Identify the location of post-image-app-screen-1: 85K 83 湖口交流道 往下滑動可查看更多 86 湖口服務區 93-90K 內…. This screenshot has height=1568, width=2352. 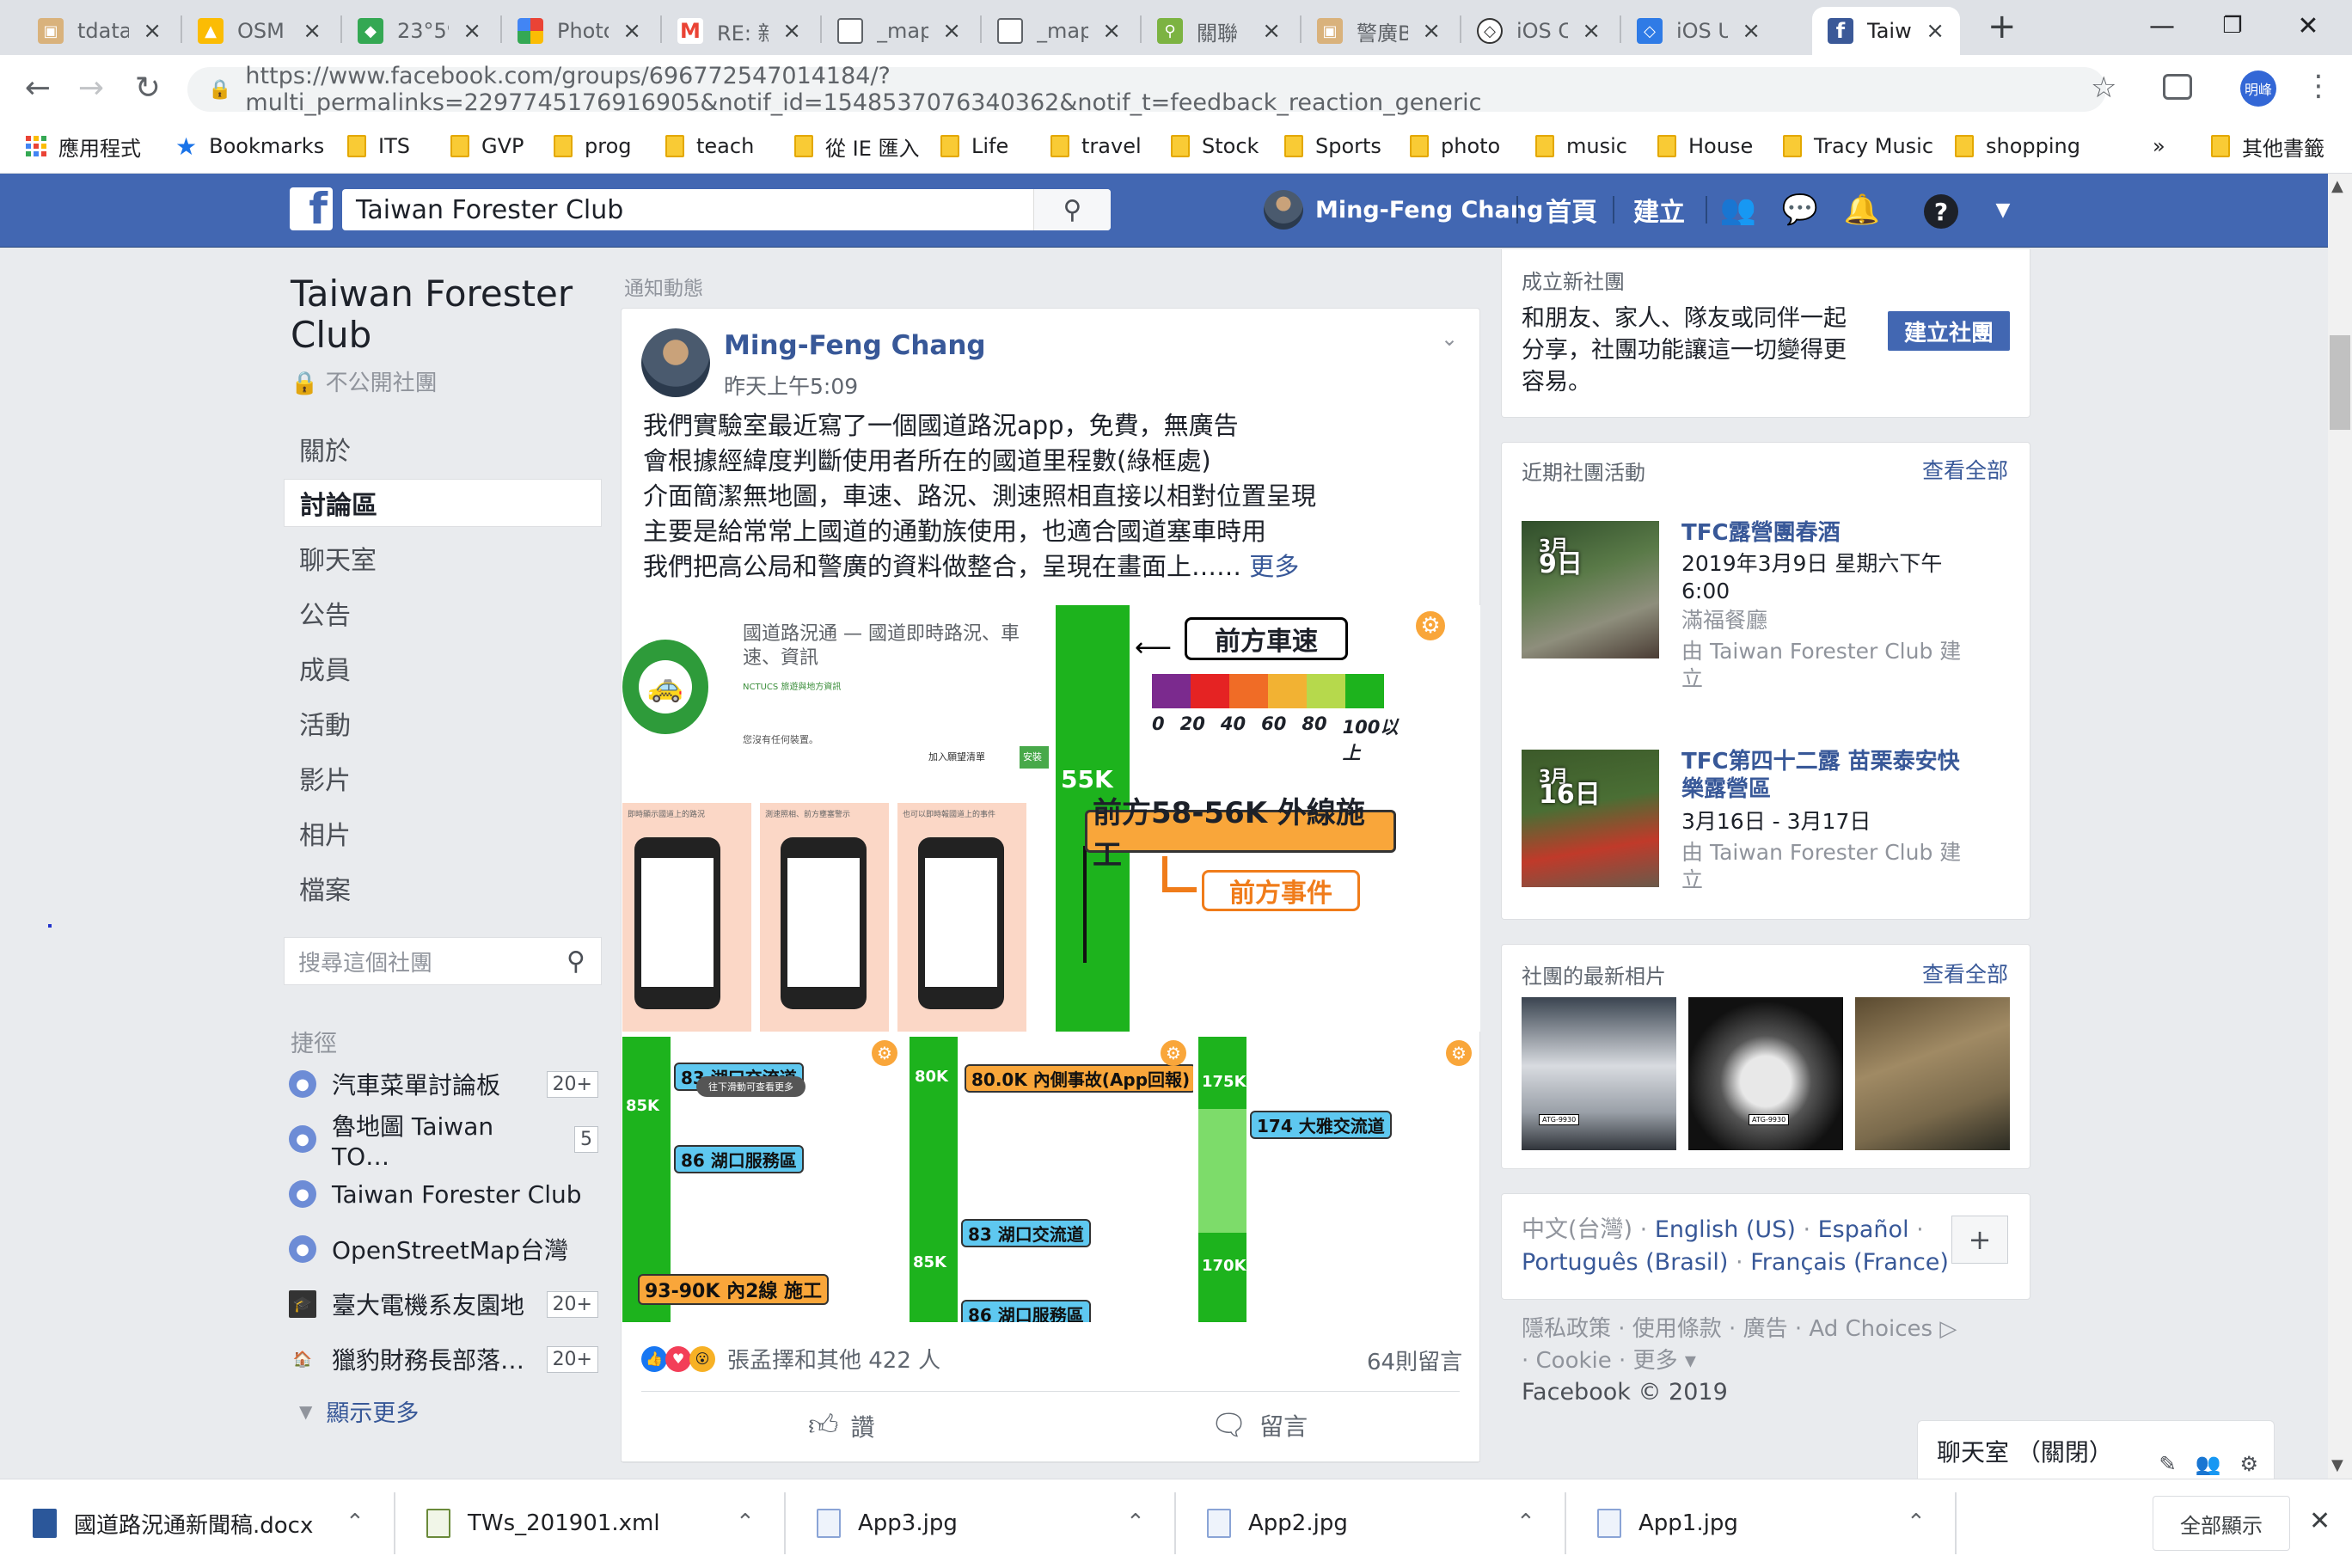
(763, 1179).